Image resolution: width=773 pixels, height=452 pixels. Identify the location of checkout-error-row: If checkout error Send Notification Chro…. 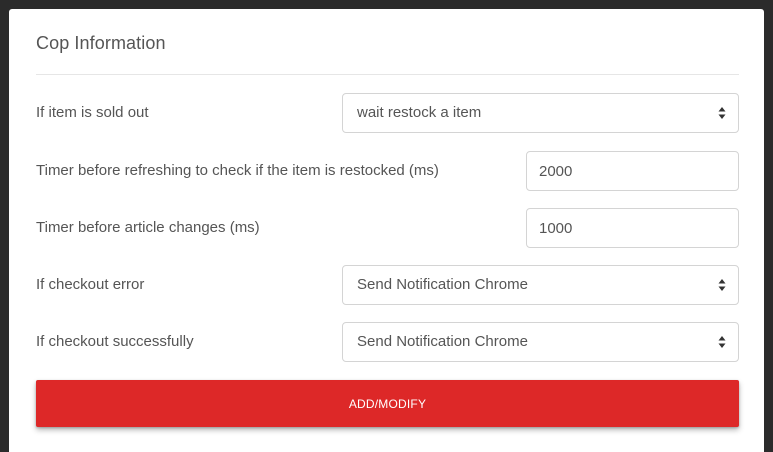
(387, 285).